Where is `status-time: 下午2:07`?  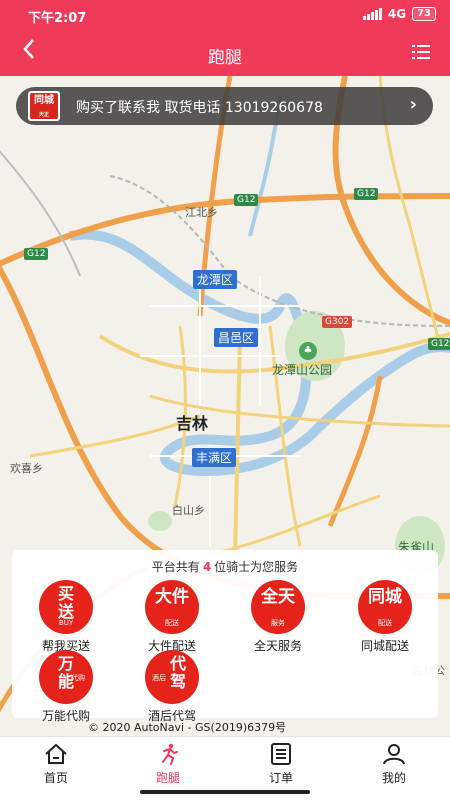
status-time: 下午2:07 is located at coordinates (57, 18).